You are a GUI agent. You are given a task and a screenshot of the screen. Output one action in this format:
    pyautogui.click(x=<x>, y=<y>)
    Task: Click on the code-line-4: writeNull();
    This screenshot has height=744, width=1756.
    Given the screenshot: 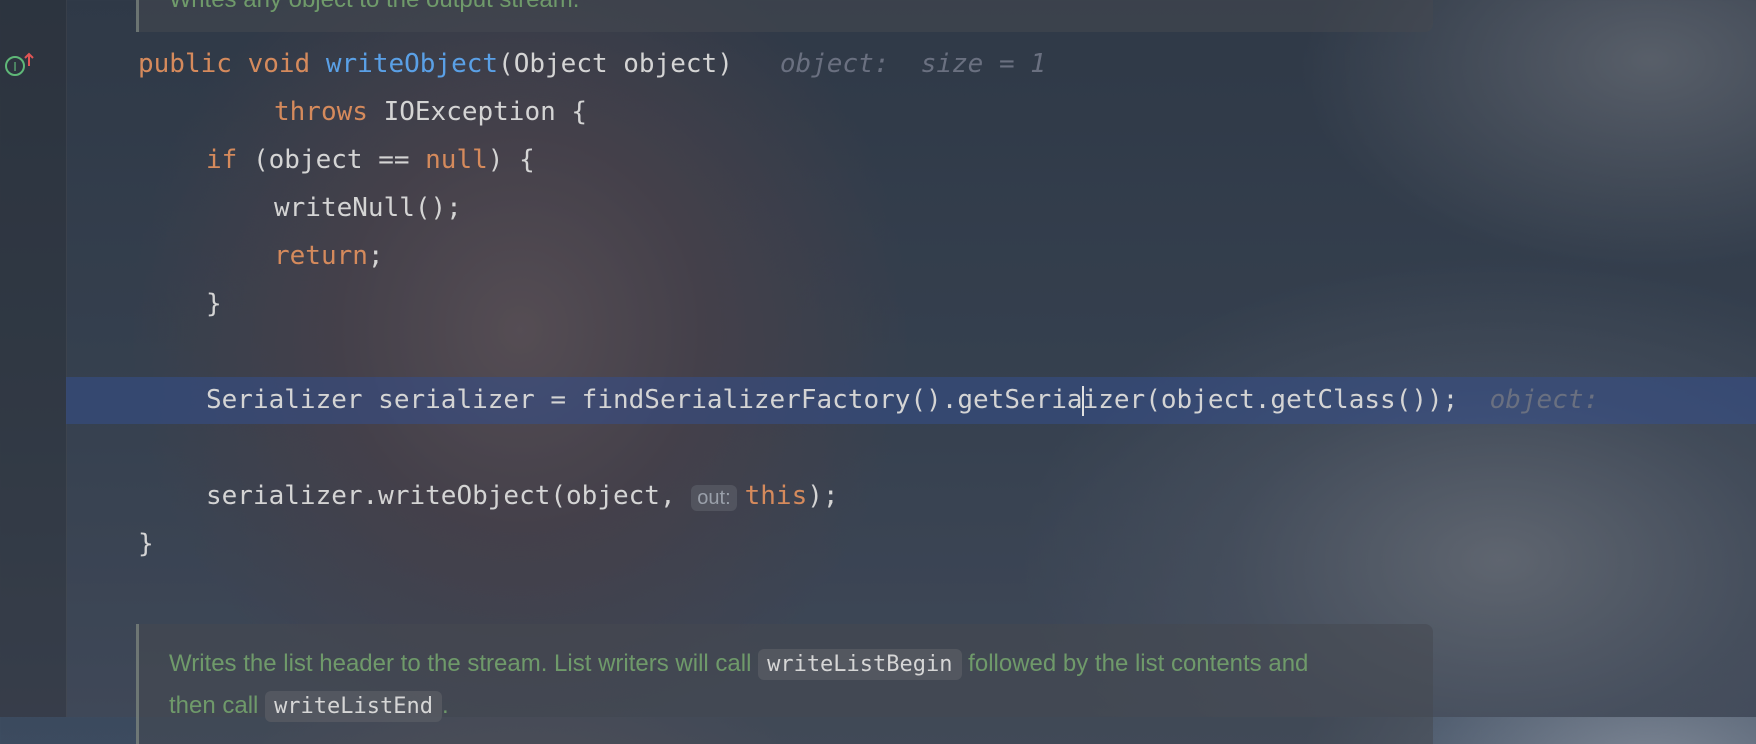 What is the action you would take?
    pyautogui.click(x=368, y=208)
    